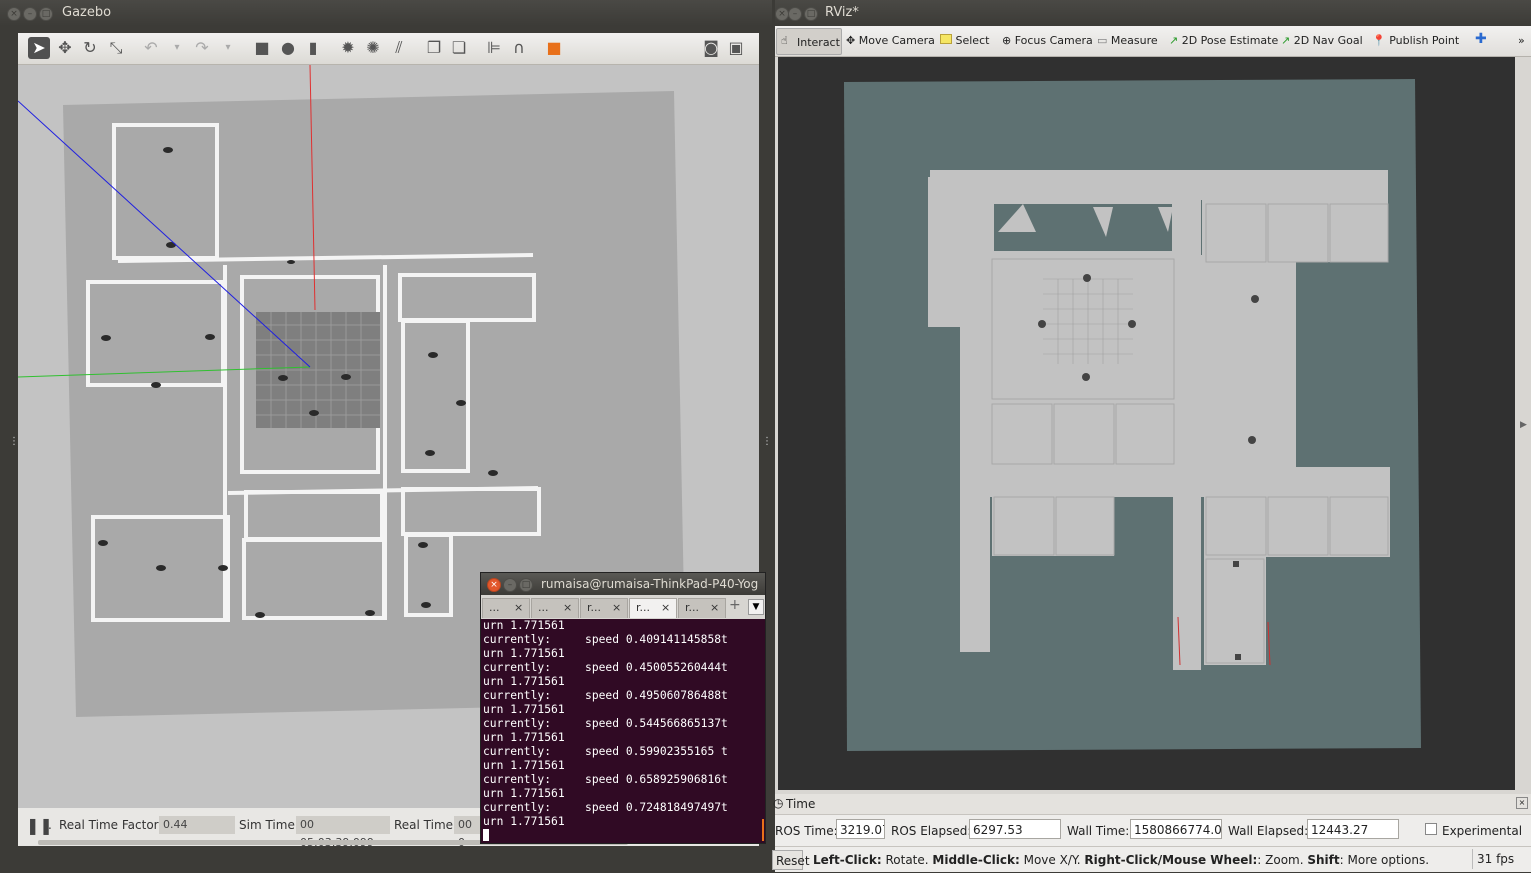  What do you see at coordinates (851, 40) in the screenshot?
I see `move-camera-icon: ✥` at bounding box center [851, 40].